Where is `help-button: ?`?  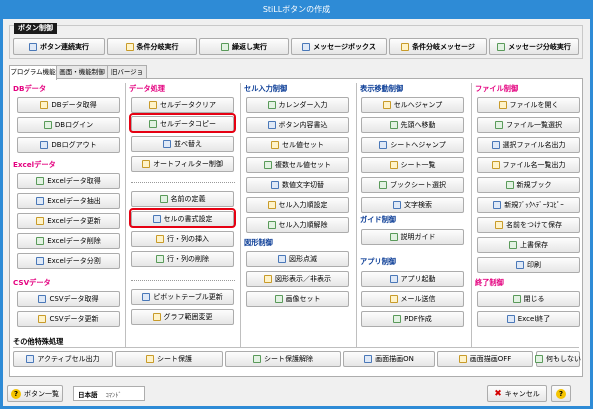
help-button: ? is located at coordinates (561, 393).